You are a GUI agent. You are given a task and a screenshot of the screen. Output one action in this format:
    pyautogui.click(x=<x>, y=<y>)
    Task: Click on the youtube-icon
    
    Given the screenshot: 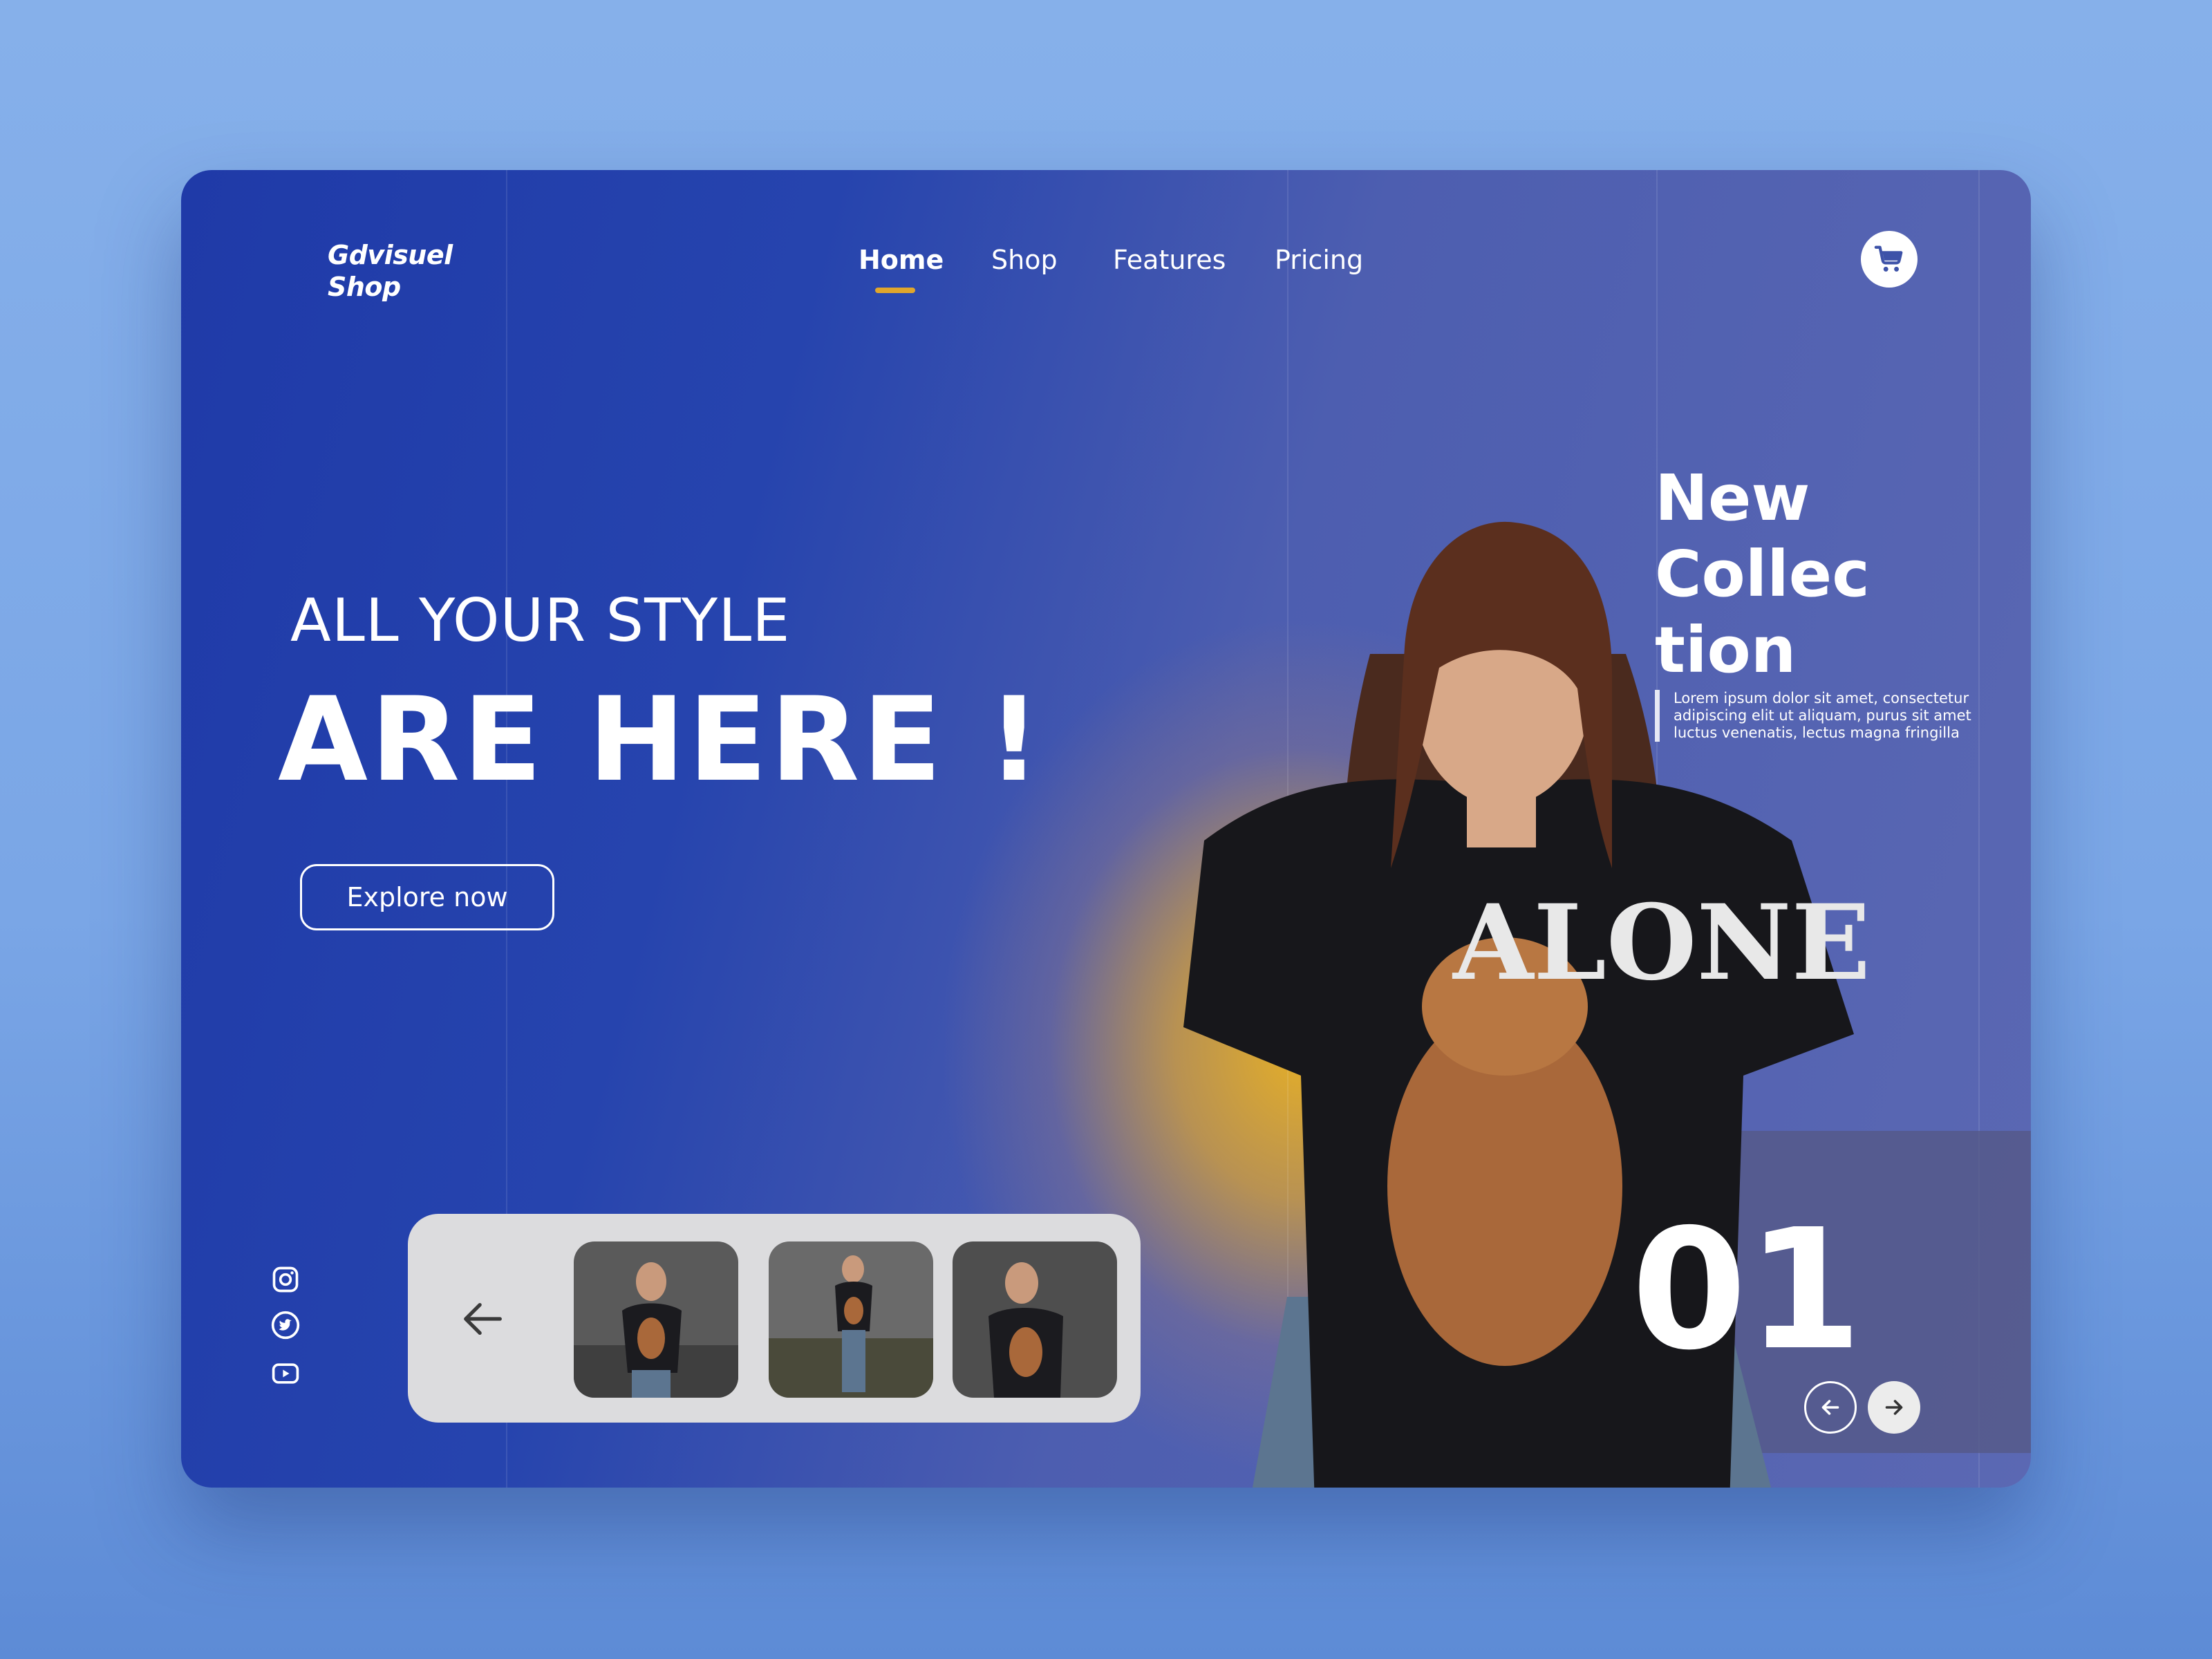 What is the action you would take?
    pyautogui.click(x=285, y=1373)
    